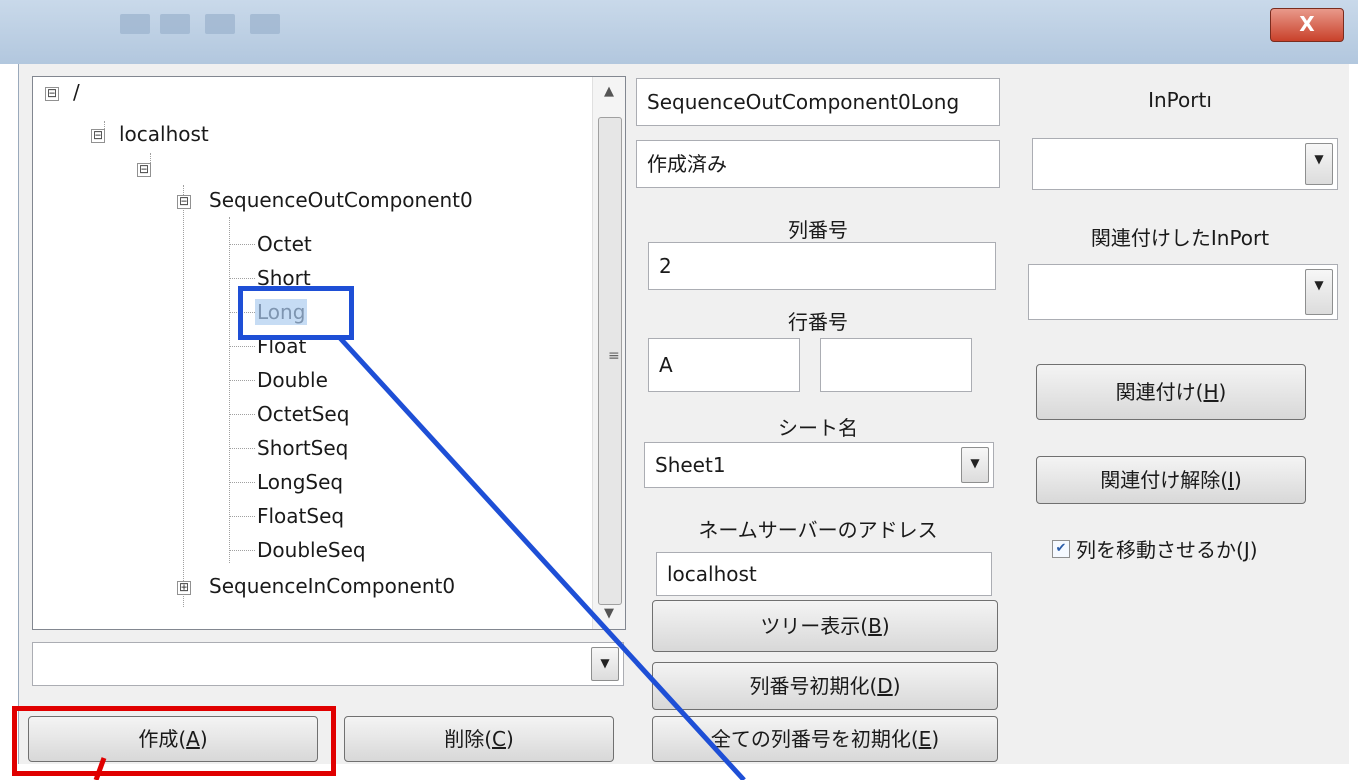 Image resolution: width=1358 pixels, height=780 pixels. I want to click on tree-node-sequence-in-component: SequenceInComponent0, so click(332, 586).